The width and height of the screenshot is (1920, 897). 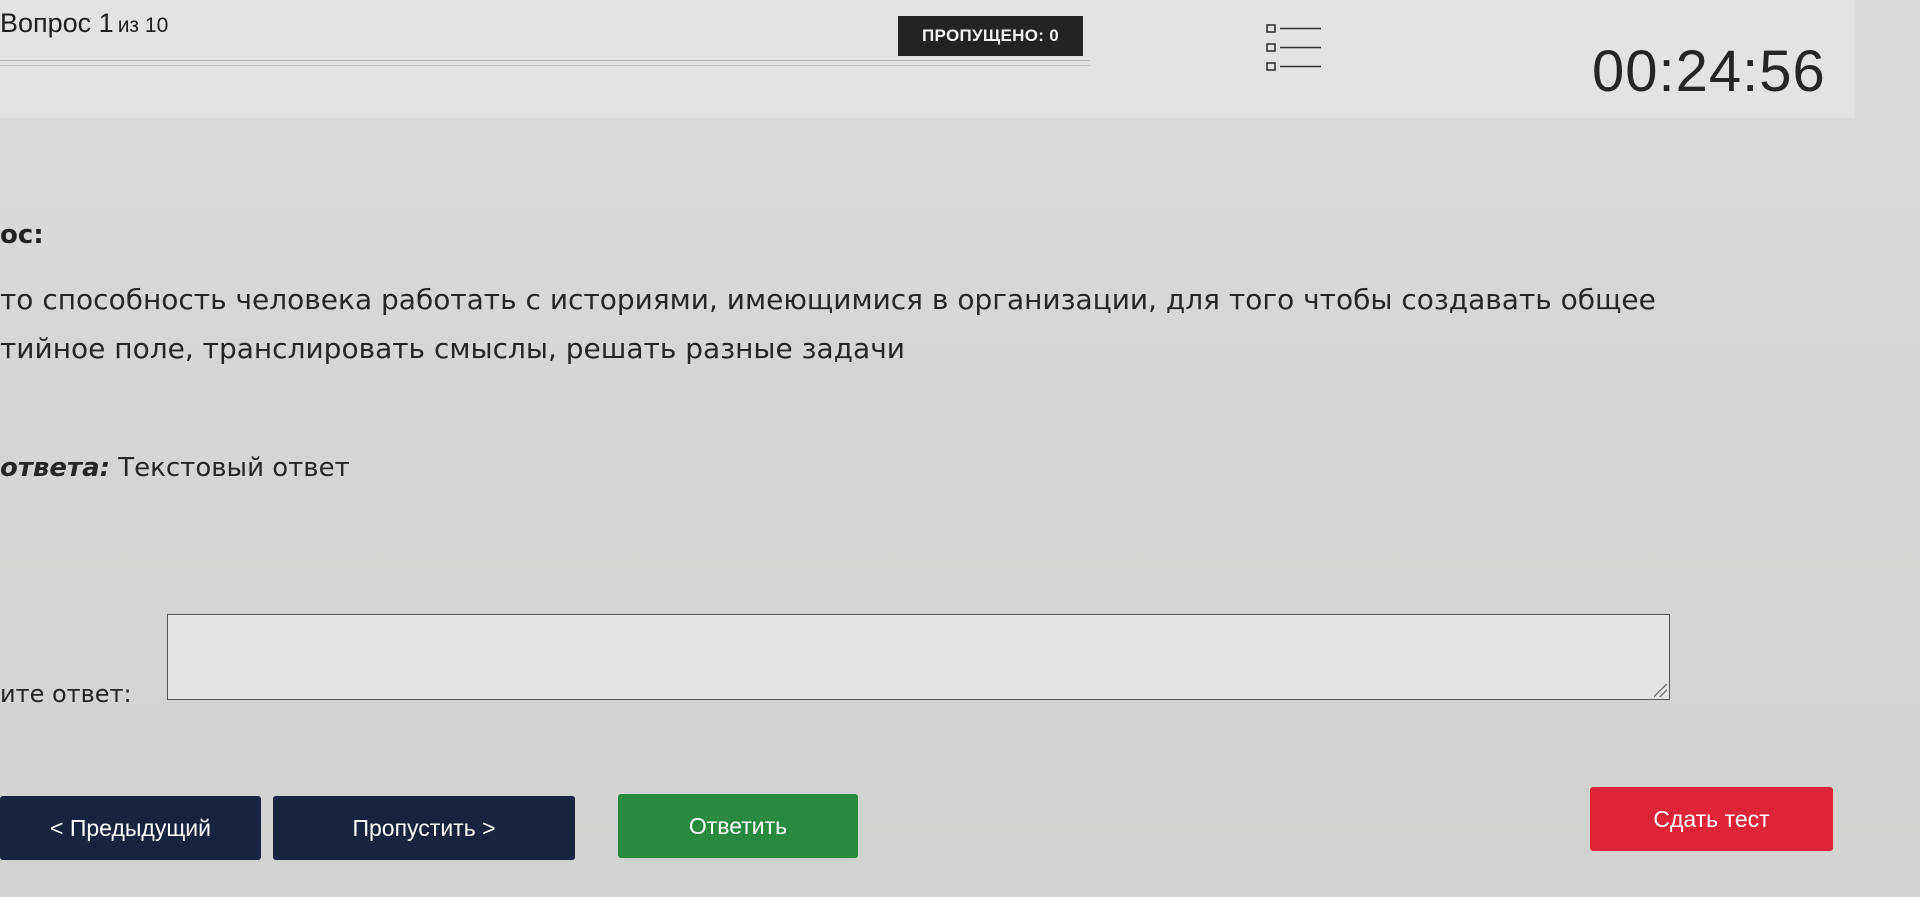 I want to click on answer-type-value: Текстовый ответ, so click(x=234, y=468).